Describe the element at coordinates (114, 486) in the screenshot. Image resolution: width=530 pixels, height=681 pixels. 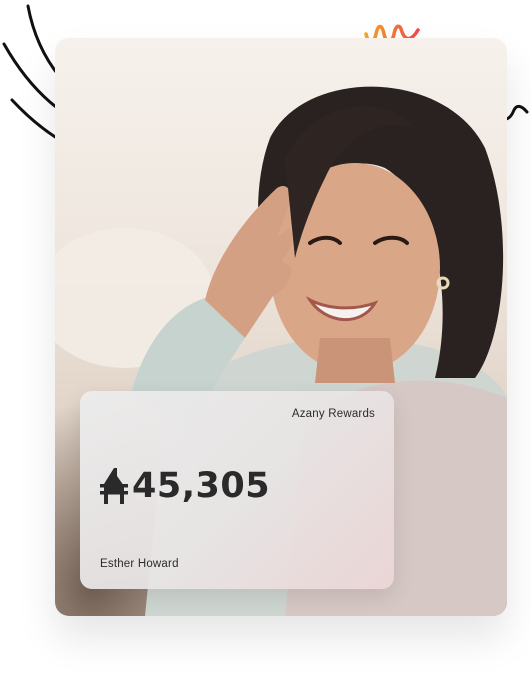
I see `naira-sign-icon` at that location.